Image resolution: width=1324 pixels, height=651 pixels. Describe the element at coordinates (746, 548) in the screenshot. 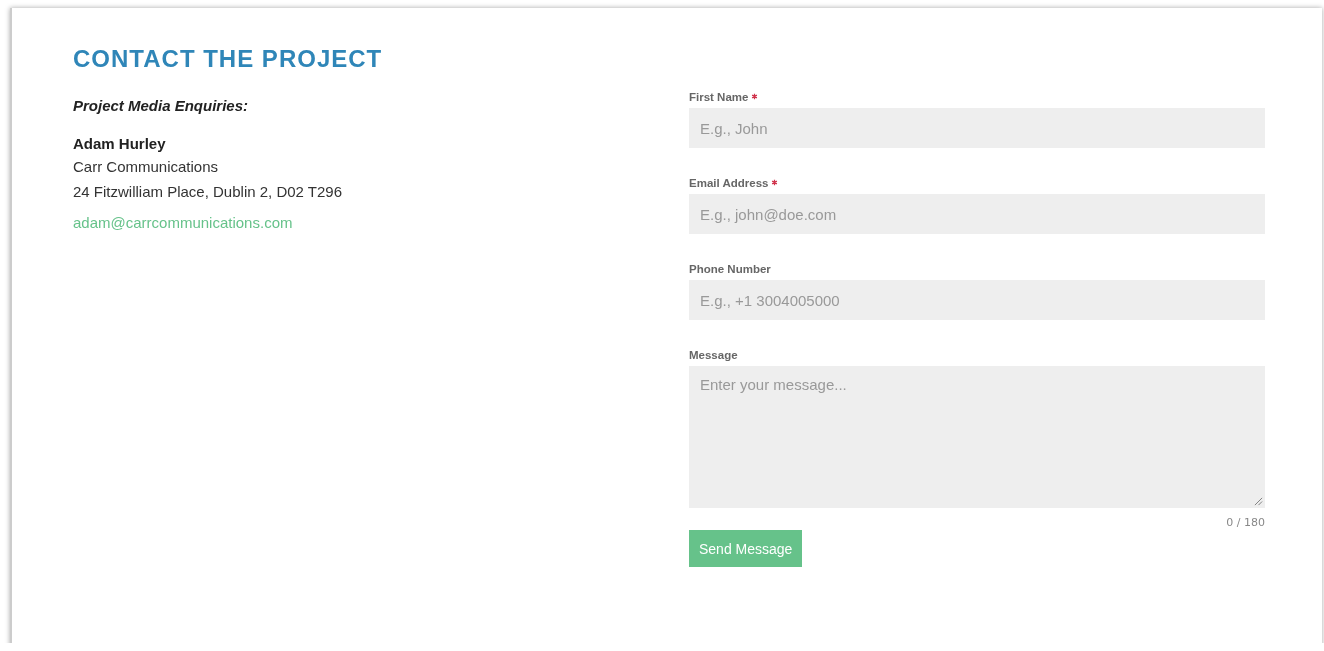

I see `send-button: Send Message` at that location.